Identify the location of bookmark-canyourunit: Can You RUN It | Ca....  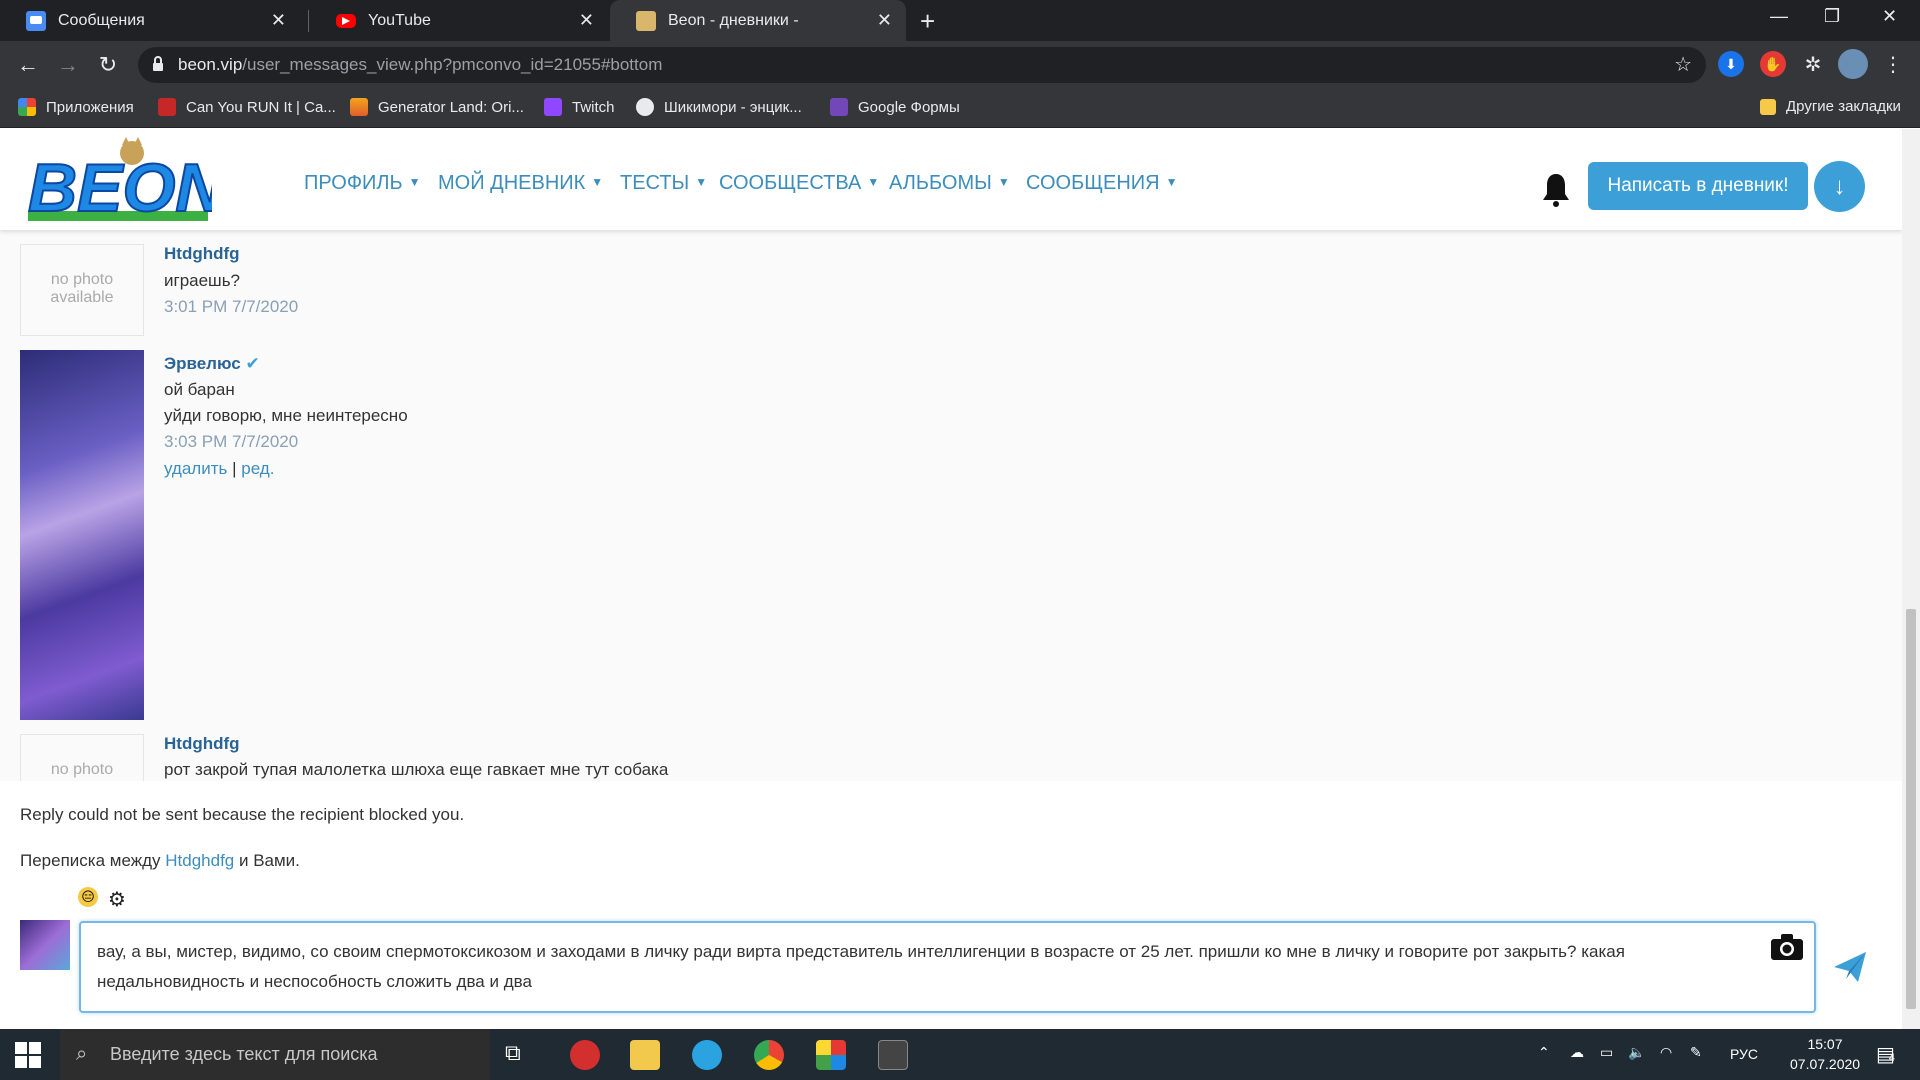
(247, 107).